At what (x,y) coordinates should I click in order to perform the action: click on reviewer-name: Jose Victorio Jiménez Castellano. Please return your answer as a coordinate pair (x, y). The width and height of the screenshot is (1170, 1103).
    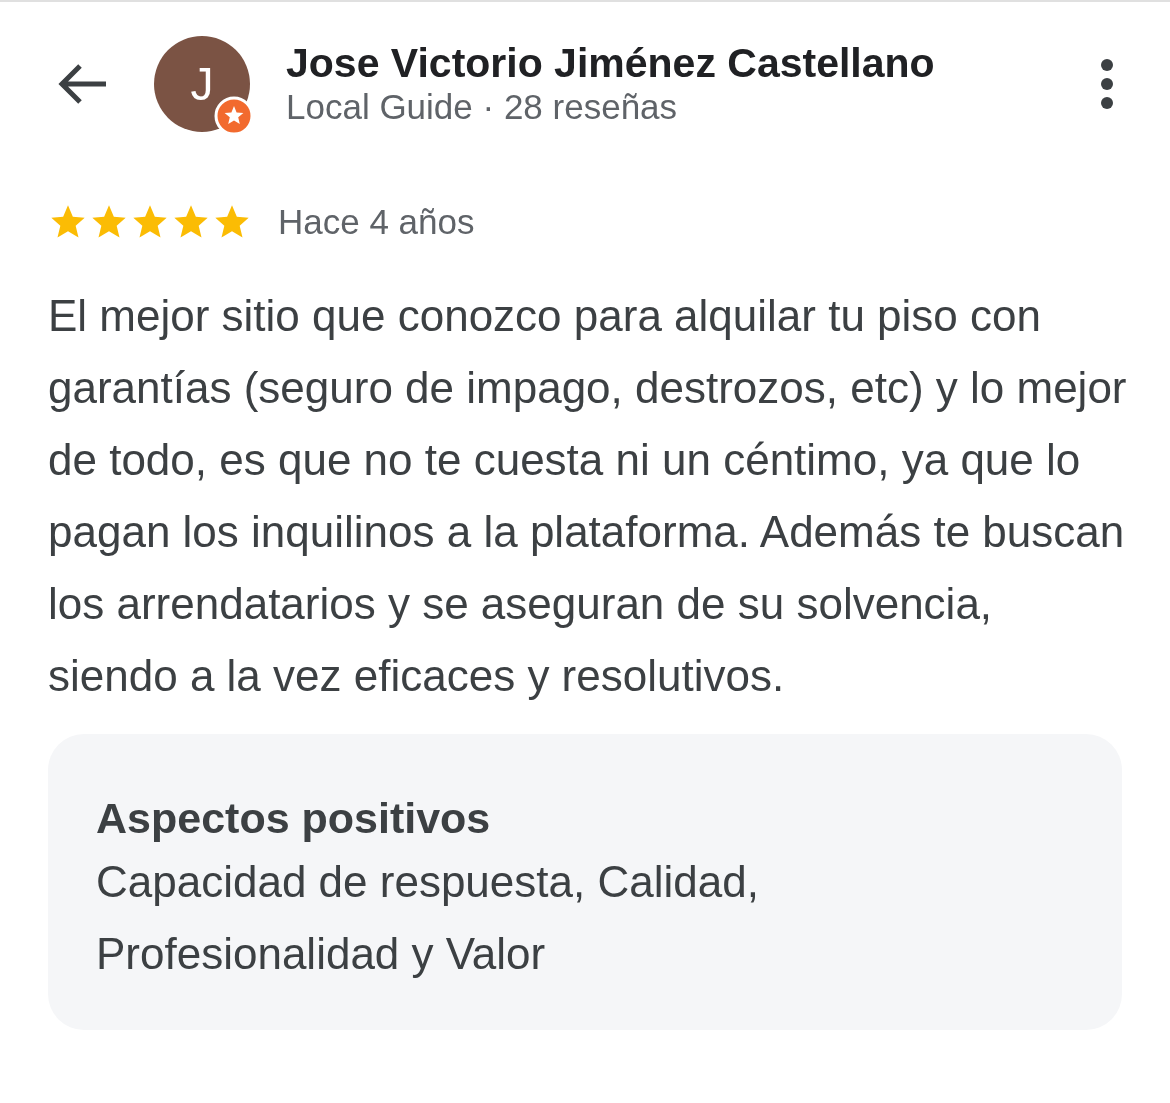
    Looking at the image, I should click on (611, 63).